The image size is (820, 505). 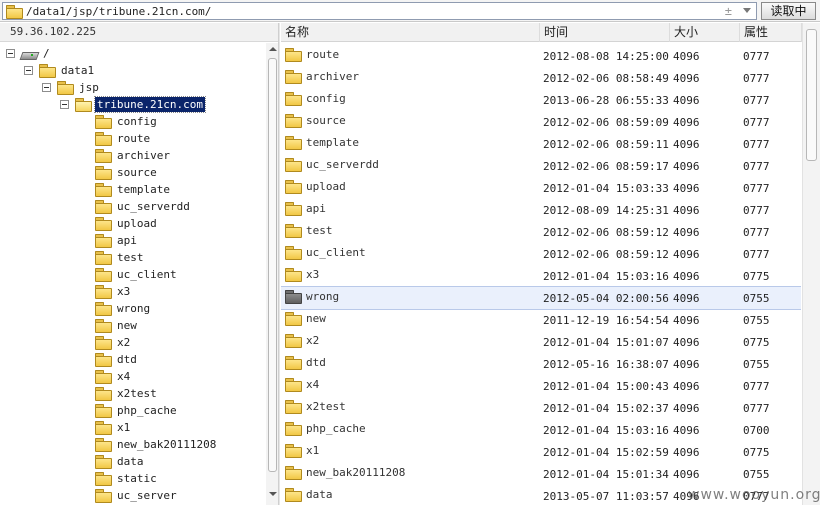 What do you see at coordinates (106, 342) in the screenshot?
I see `tree-node: x2` at bounding box center [106, 342].